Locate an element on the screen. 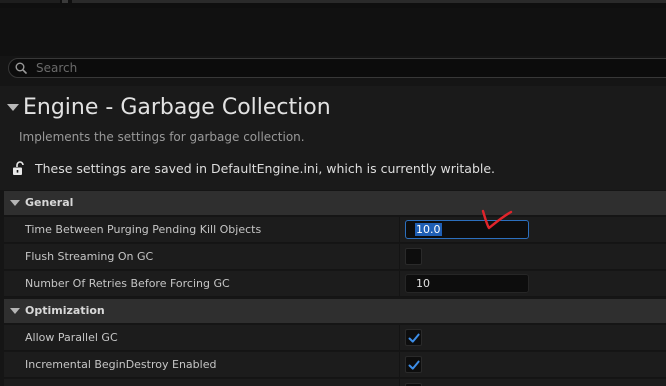  search-input is located at coordinates (336, 68).